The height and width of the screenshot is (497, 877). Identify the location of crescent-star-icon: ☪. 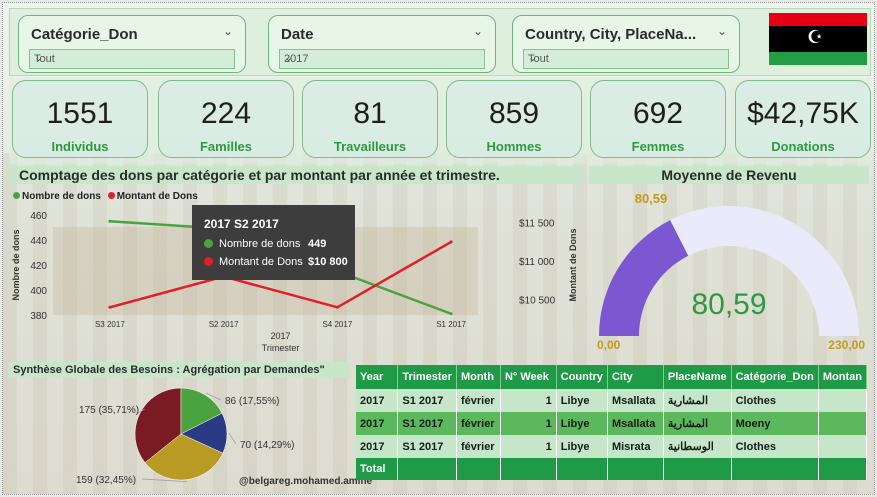
(815, 37).